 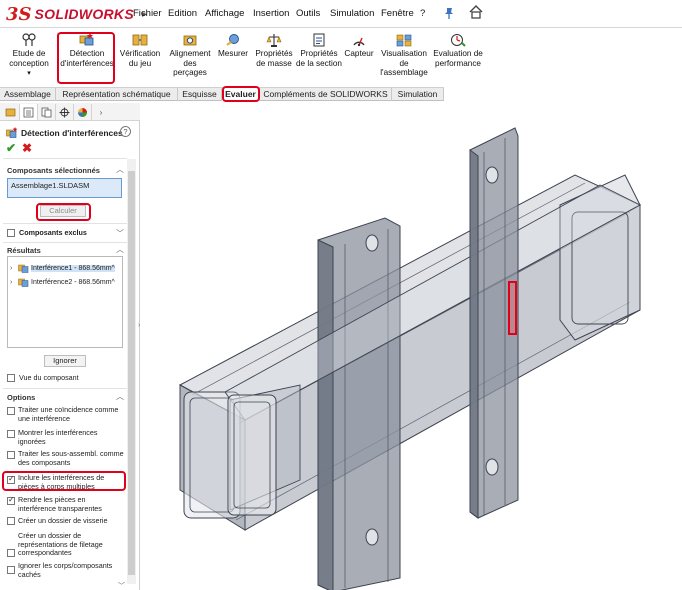 What do you see at coordinates (319, 49) in the screenshot?
I see `section-properties-button: Propriétés de la section` at bounding box center [319, 49].